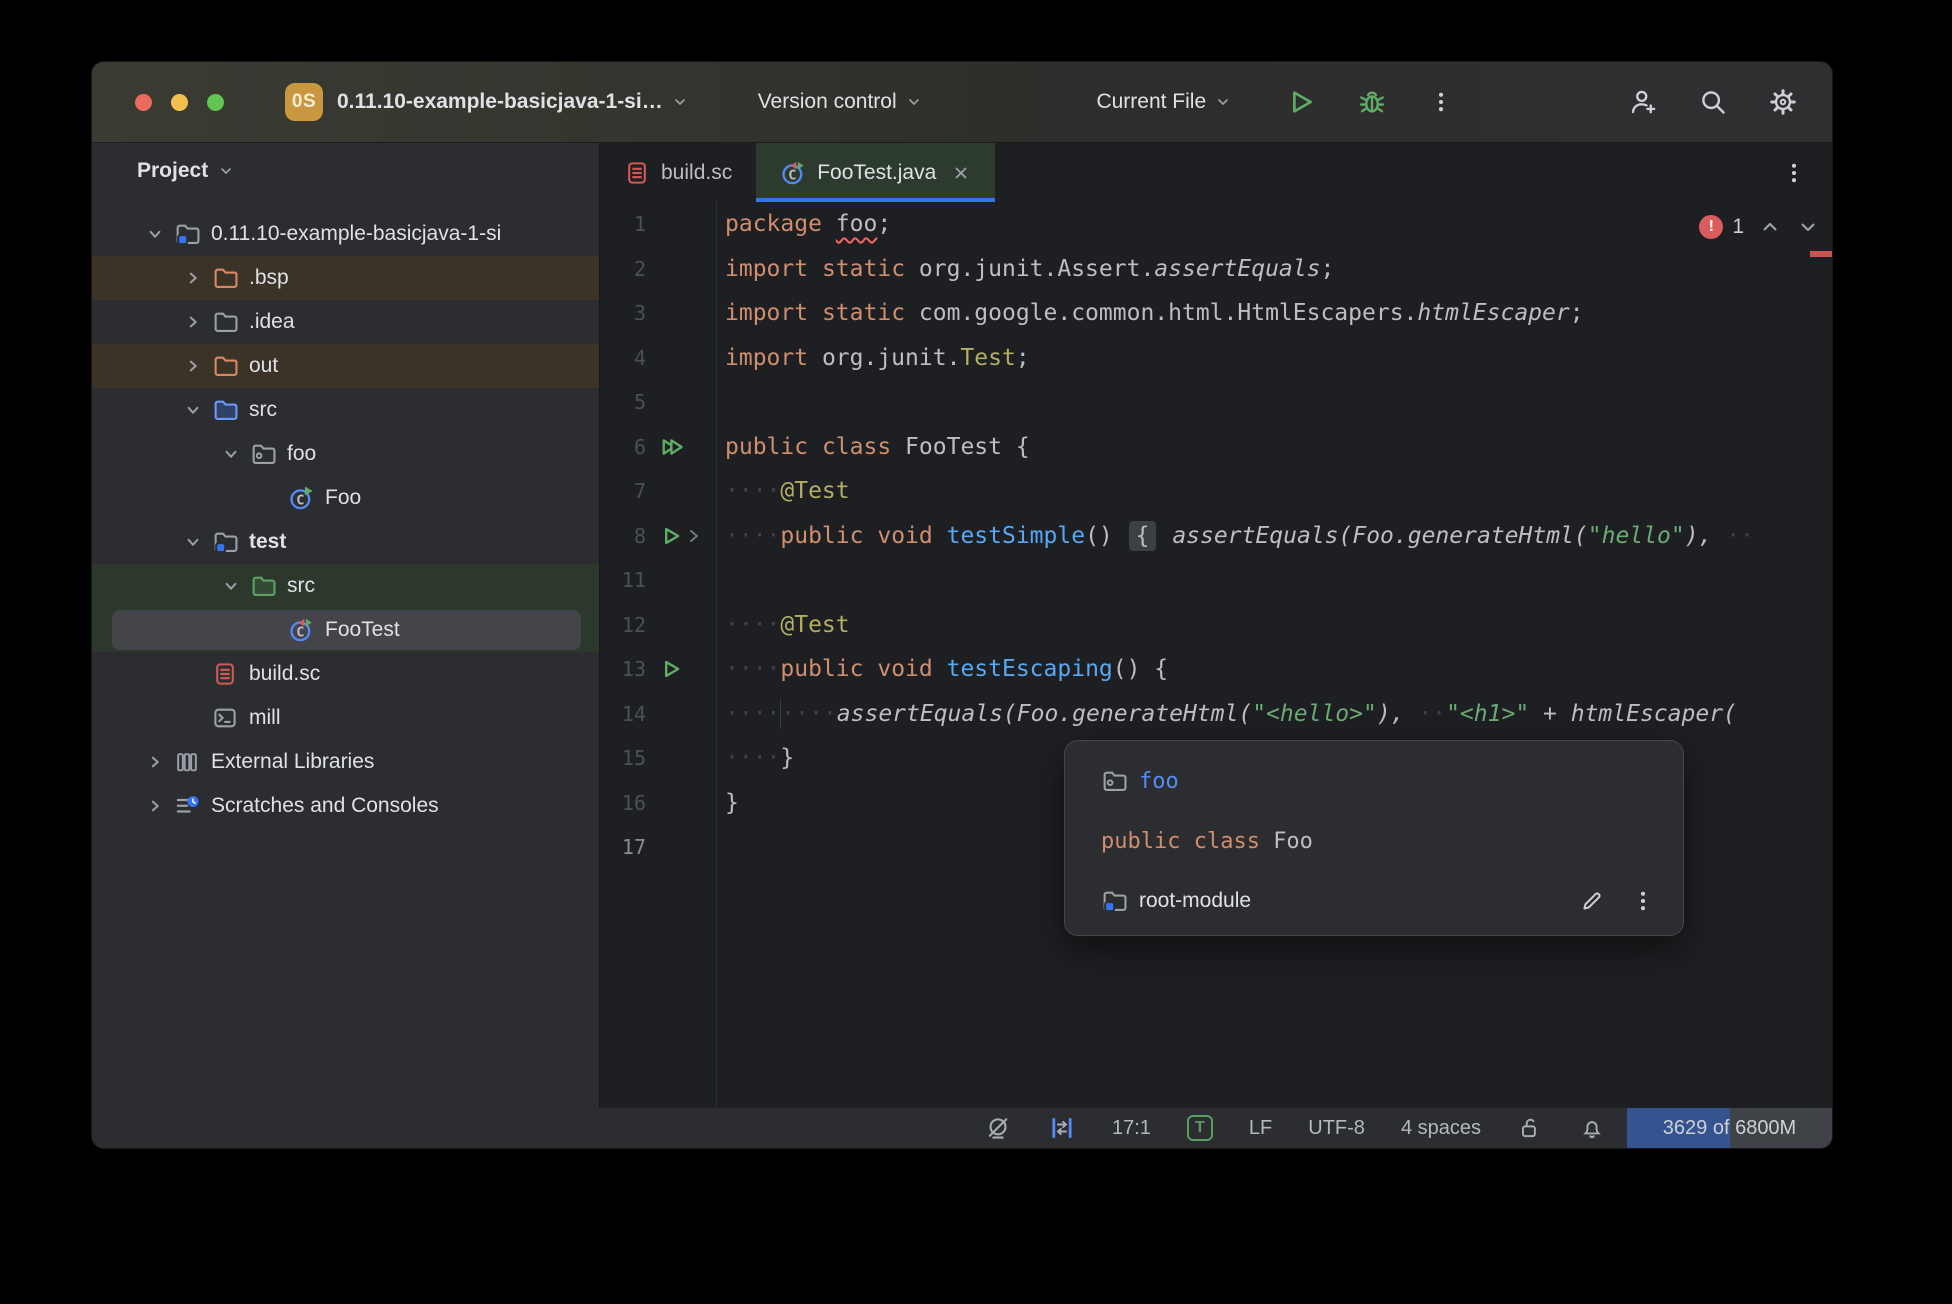  Describe the element at coordinates (345, 454) in the screenshot. I see `tree-item-foo: foo` at that location.